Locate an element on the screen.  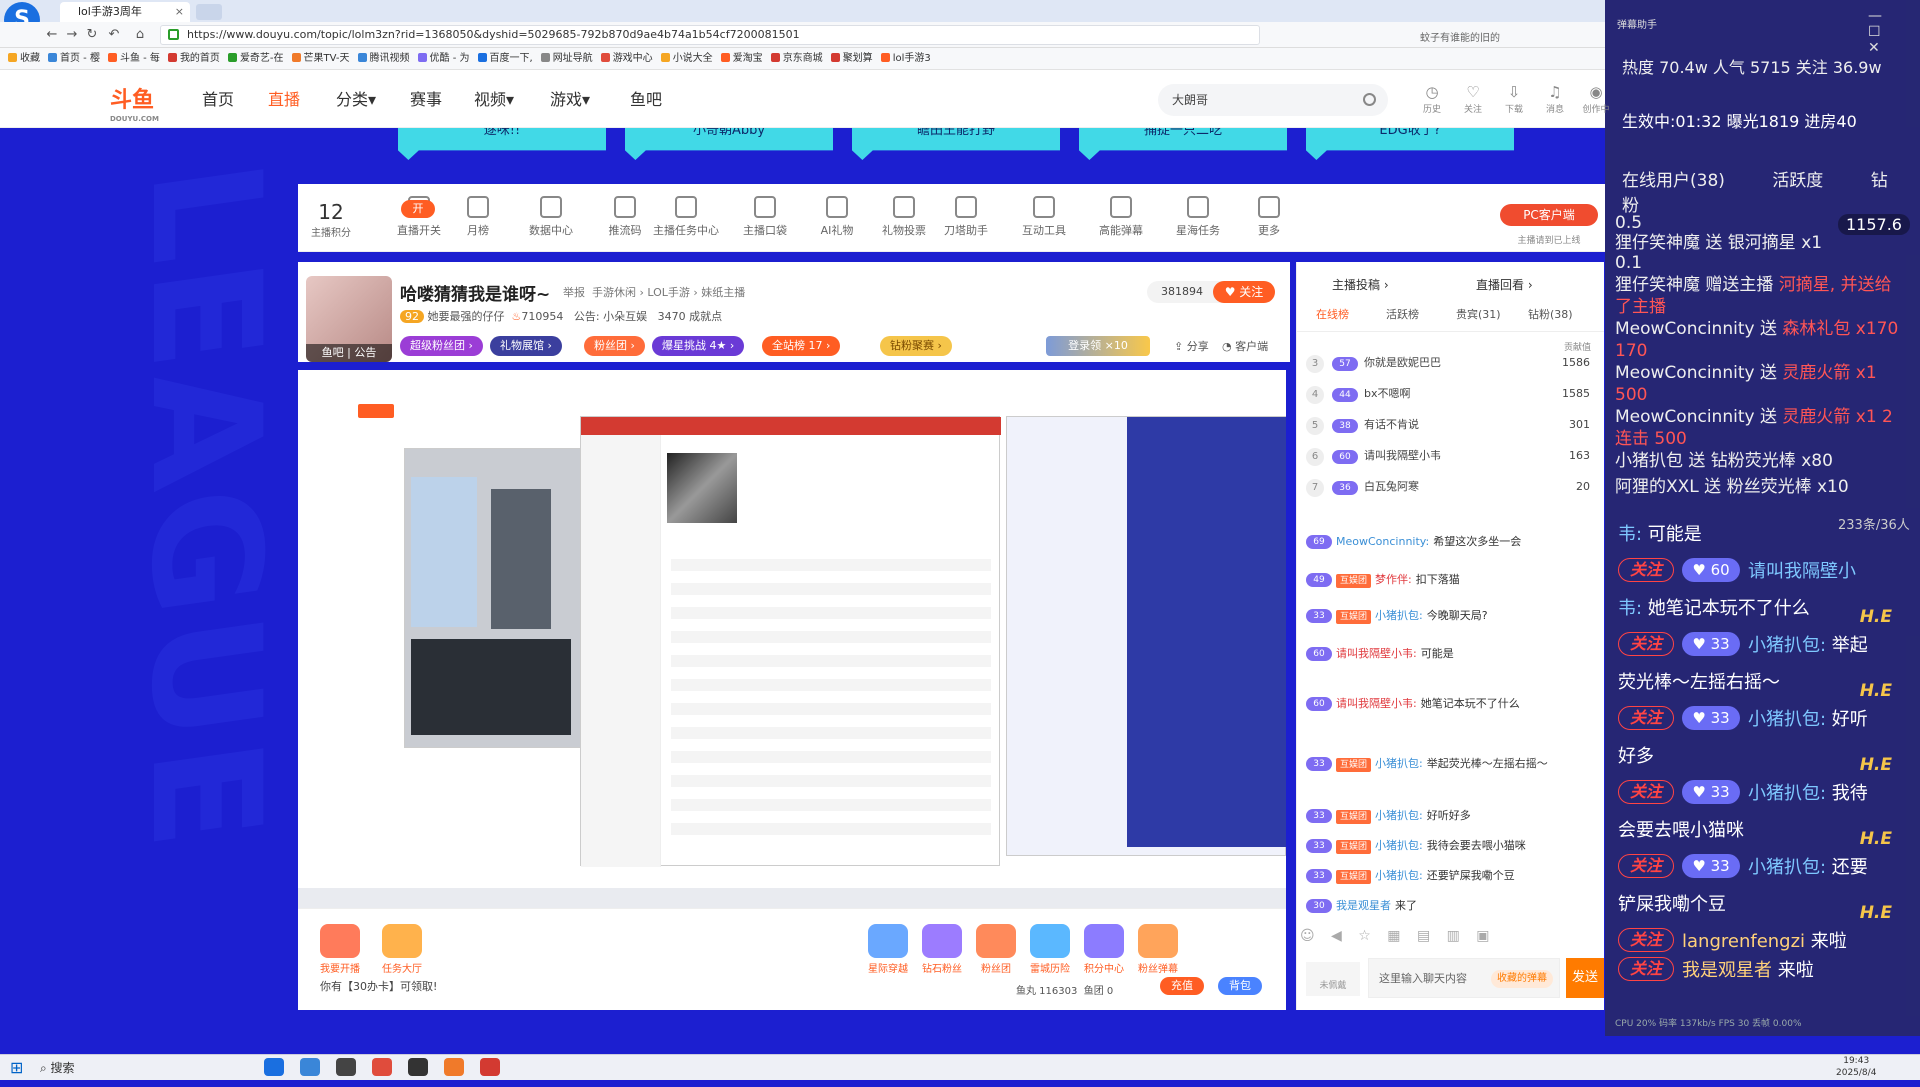
room-pill: 爆星挑战 4★ › is located at coordinates (698, 346).